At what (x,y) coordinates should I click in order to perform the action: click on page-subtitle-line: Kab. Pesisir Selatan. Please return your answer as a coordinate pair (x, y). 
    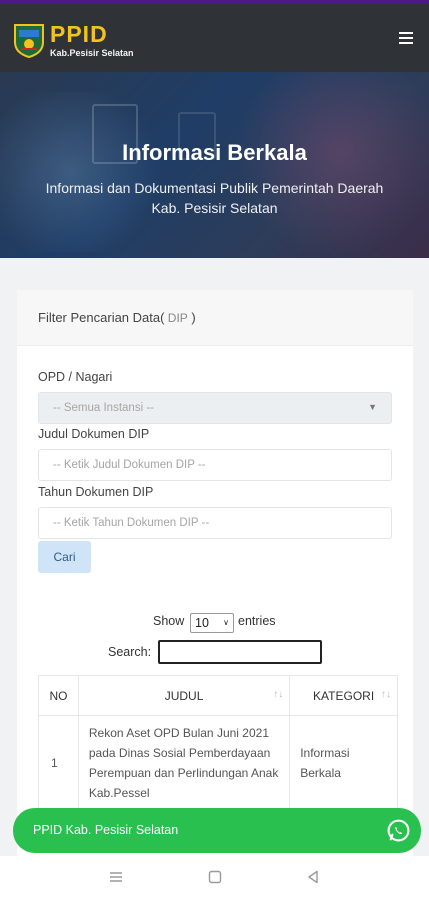
    Looking at the image, I should click on (214, 208).